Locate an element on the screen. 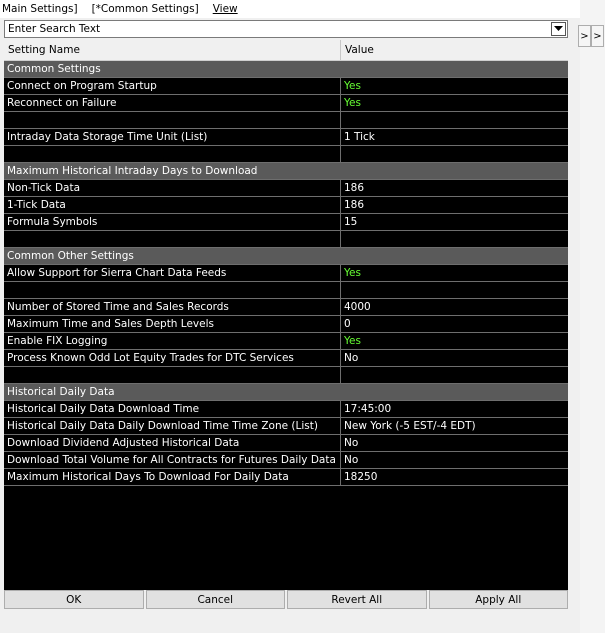 The image size is (605, 633). setting-name: Maximum Time and Sales Depth Levels is located at coordinates (172, 324).